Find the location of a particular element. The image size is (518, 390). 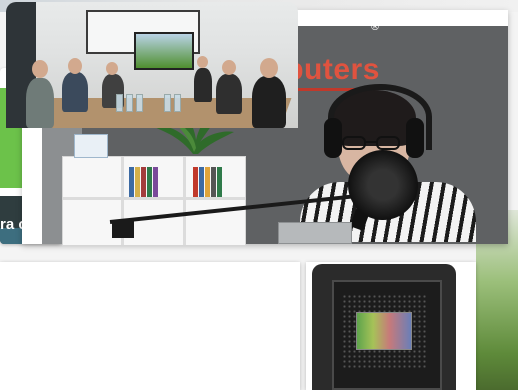

logo-text-puters: puters is located at coordinates (332, 69).